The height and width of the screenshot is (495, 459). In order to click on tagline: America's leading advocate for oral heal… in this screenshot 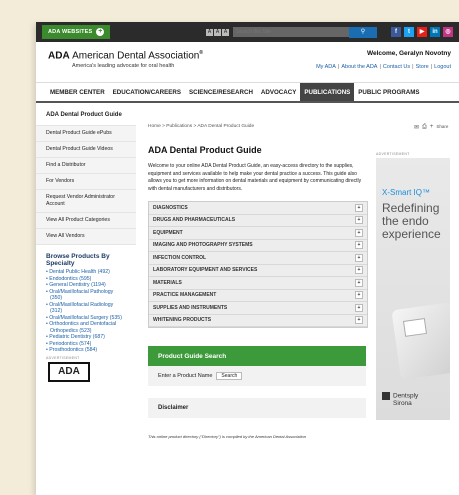, I will do `click(123, 66)`.